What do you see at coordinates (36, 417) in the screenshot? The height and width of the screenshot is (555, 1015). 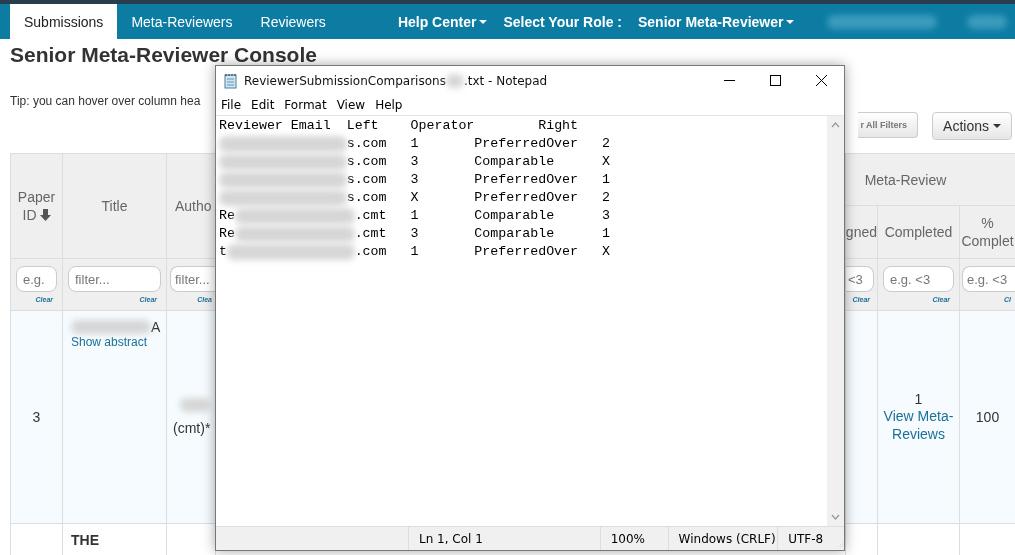 I see `paper-id: 3` at bounding box center [36, 417].